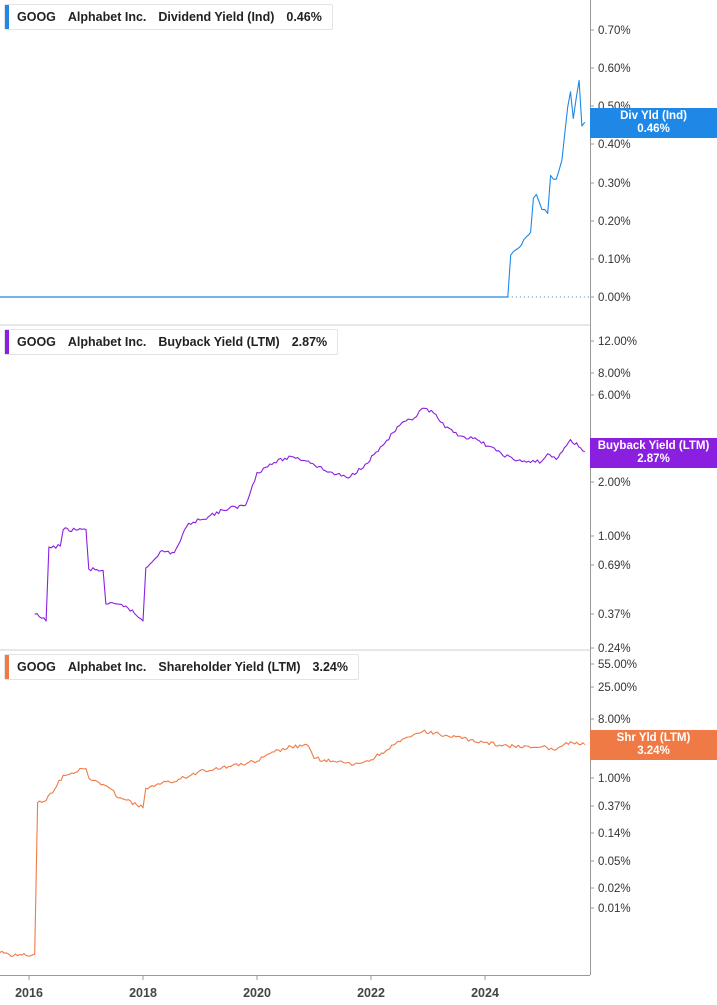  I want to click on y-tick-label: 0.60%, so click(614, 69).